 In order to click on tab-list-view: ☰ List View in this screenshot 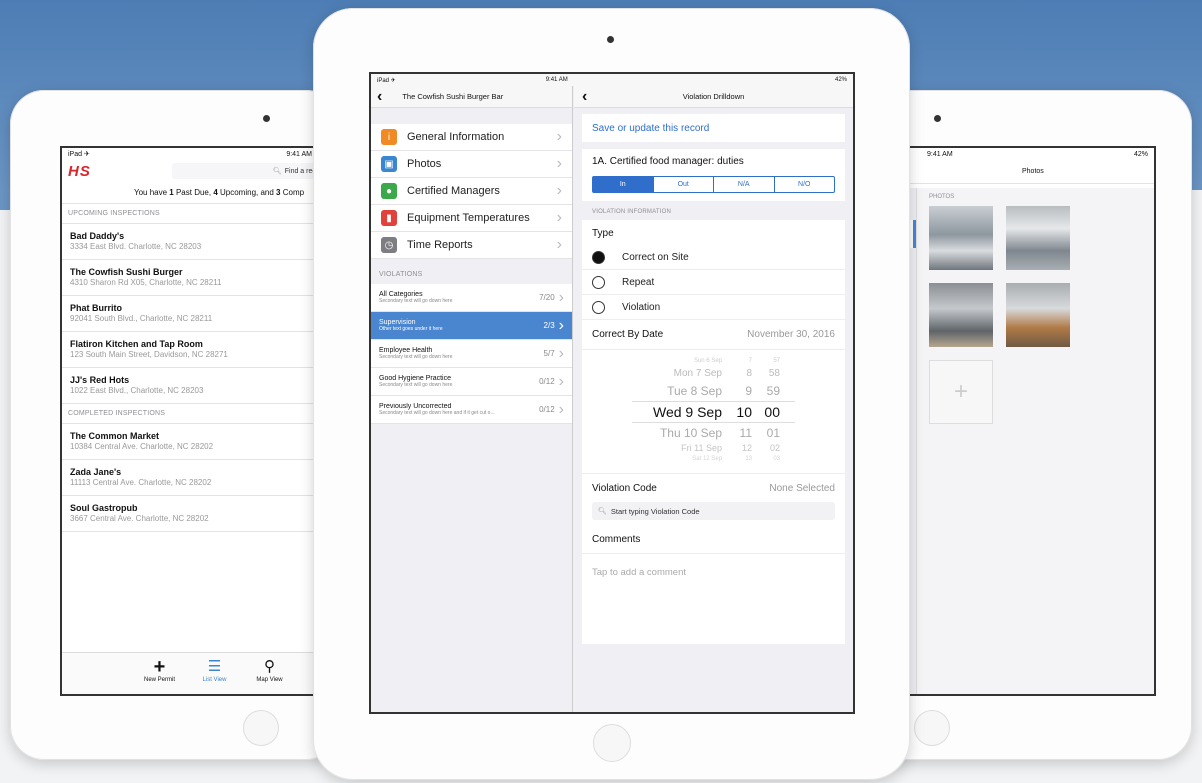, I will do `click(214, 673)`.